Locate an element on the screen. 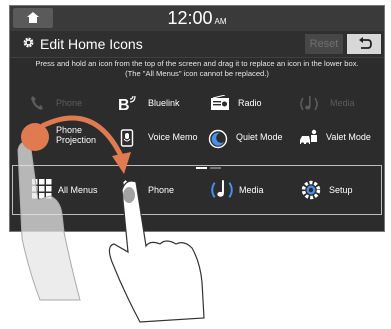 The height and width of the screenshot is (329, 391). drag-arrowhead is located at coordinates (121, 163).